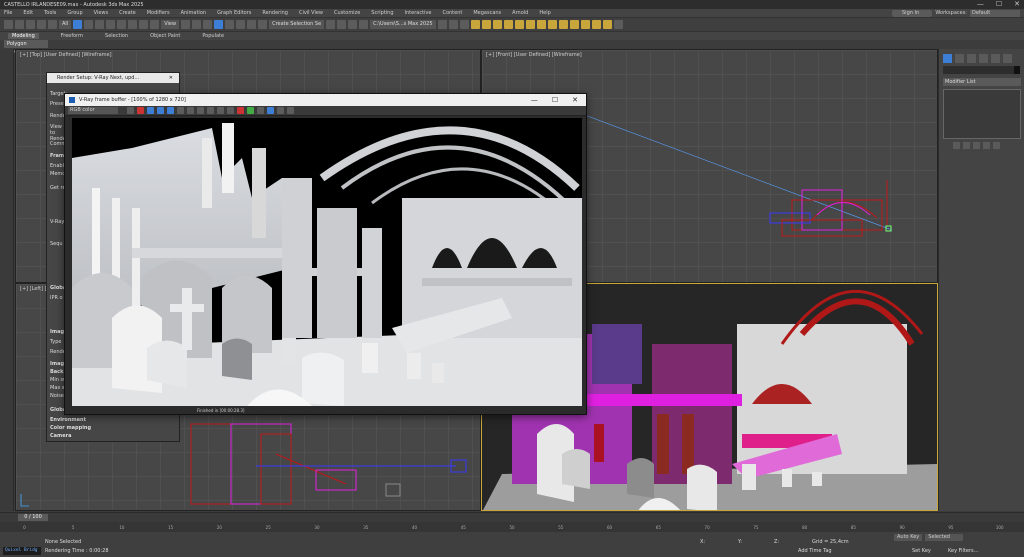  Describe the element at coordinates (908, 537) in the screenshot. I see `auto-key-button: Auto Key` at that location.